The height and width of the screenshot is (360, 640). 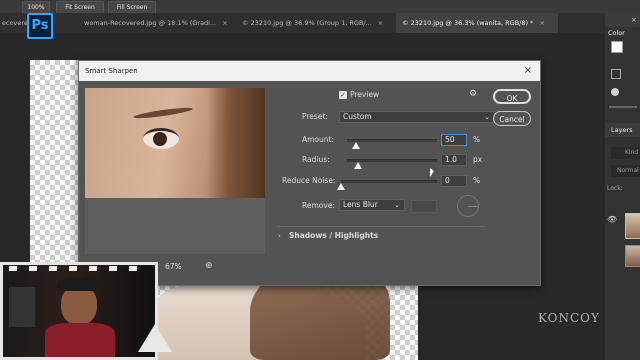 What do you see at coordinates (79, 305) in the screenshot?
I see `webcam-face` at bounding box center [79, 305].